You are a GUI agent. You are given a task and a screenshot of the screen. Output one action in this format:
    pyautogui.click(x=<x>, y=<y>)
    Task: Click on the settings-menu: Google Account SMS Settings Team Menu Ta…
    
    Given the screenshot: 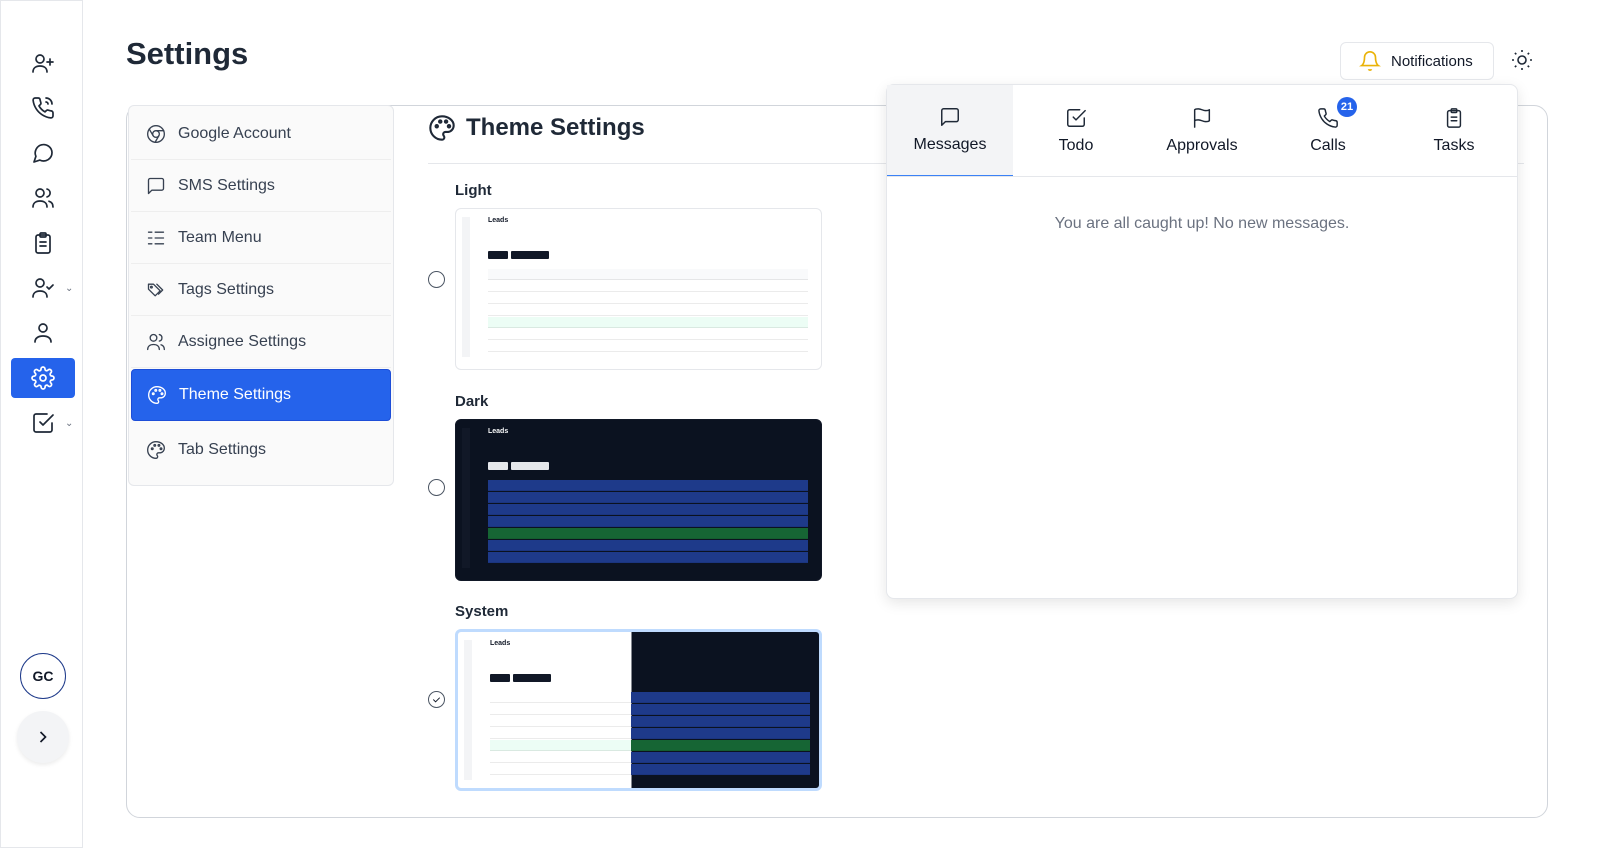 What is the action you would take?
    pyautogui.click(x=261, y=295)
    